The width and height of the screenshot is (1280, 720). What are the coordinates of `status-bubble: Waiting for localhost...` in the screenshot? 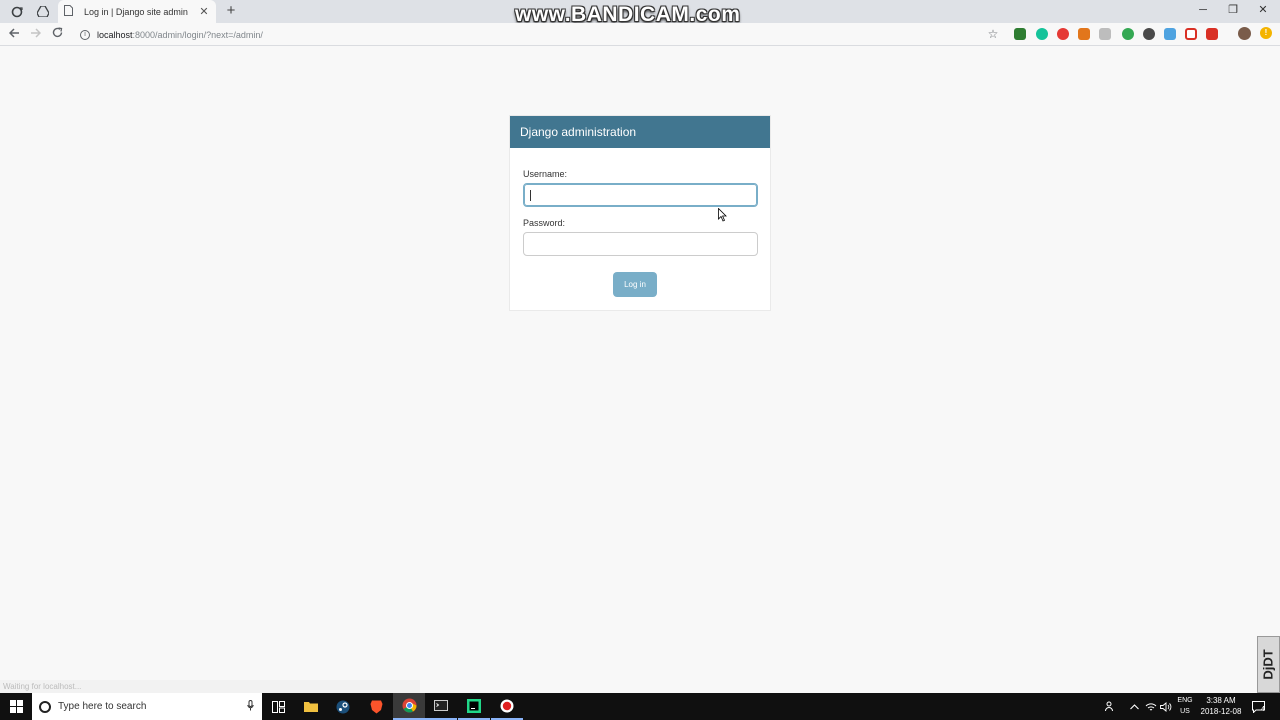 It's located at (210, 686).